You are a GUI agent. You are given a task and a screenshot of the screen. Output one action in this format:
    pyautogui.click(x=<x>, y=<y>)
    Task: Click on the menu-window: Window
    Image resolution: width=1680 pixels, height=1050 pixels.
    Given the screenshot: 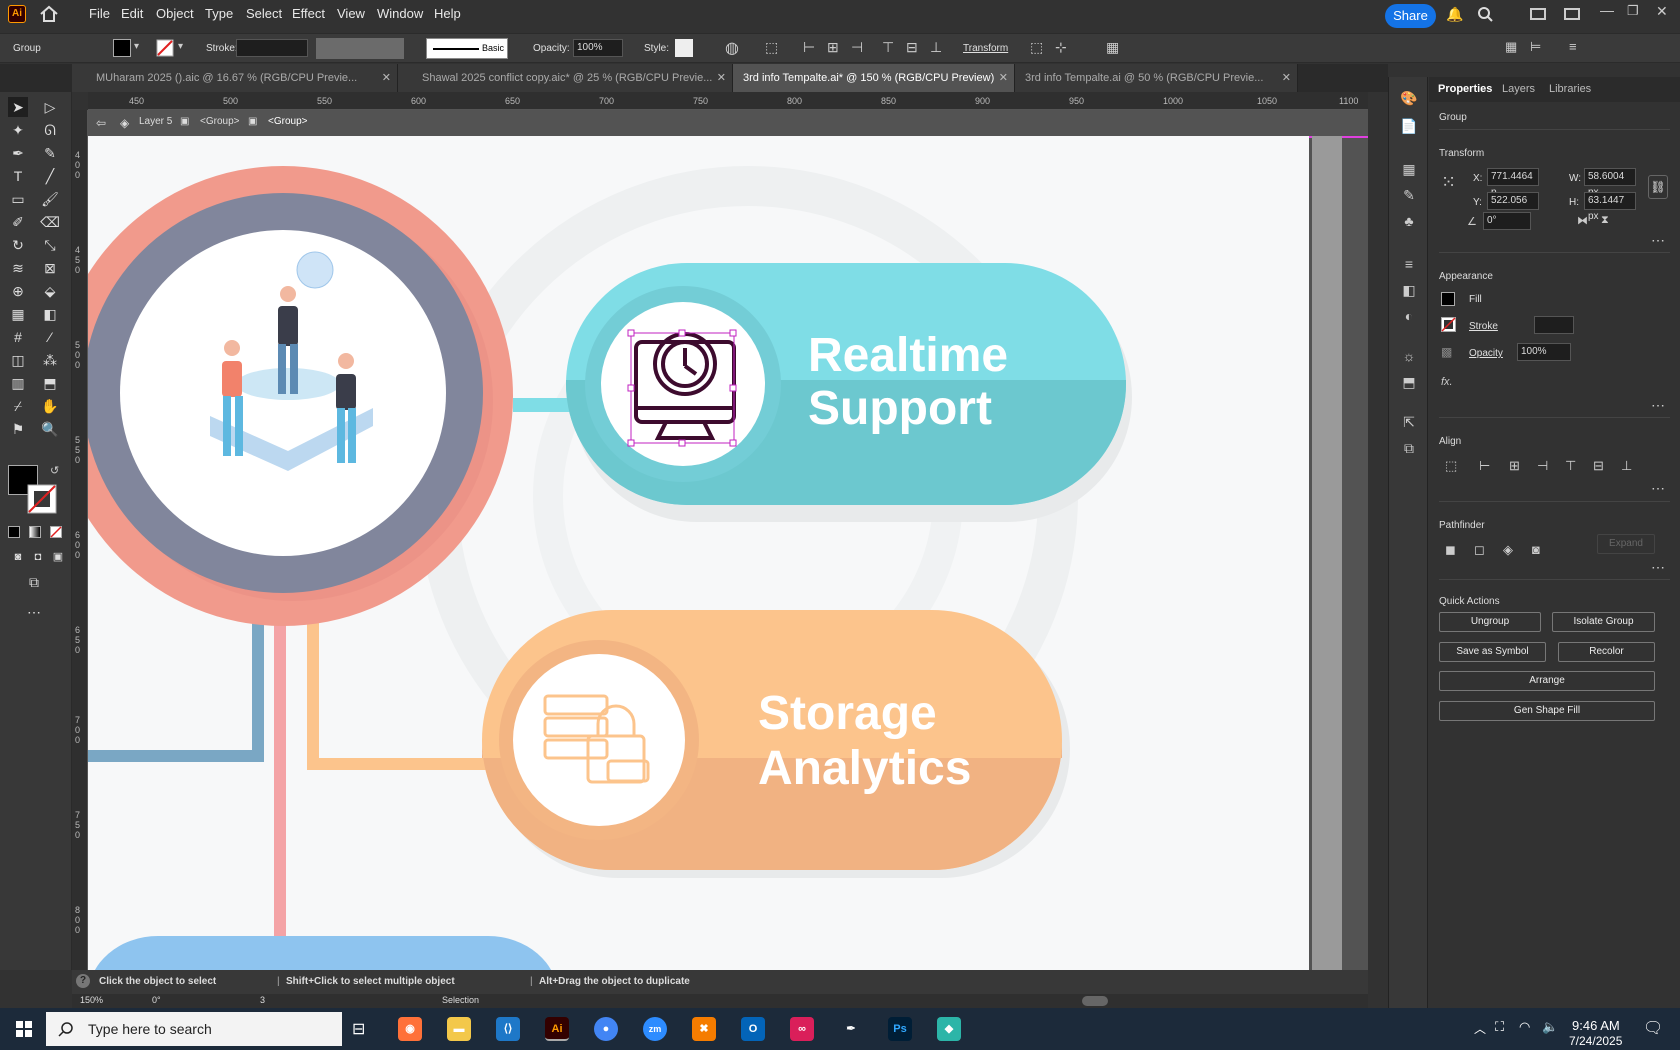 What is the action you would take?
    pyautogui.click(x=400, y=13)
    